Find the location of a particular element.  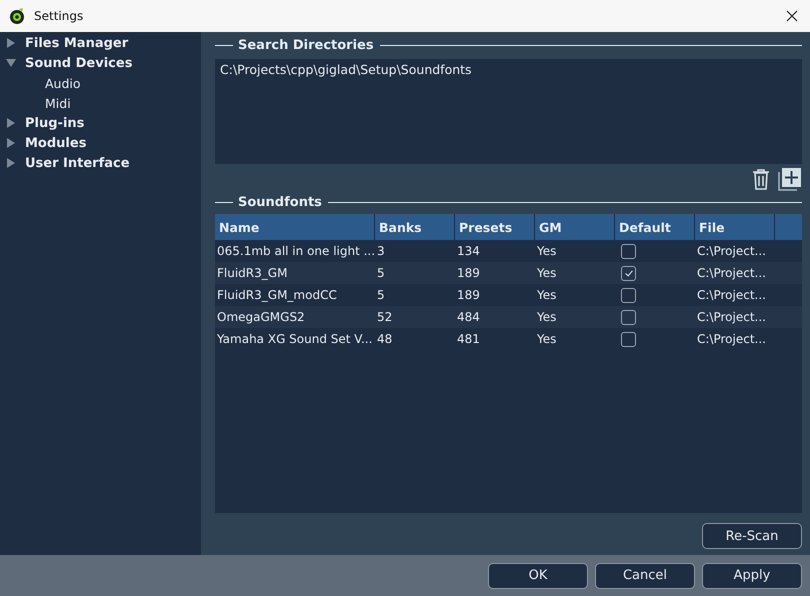

table-cell-text: FluidR3_GM is located at coordinates (252, 273).